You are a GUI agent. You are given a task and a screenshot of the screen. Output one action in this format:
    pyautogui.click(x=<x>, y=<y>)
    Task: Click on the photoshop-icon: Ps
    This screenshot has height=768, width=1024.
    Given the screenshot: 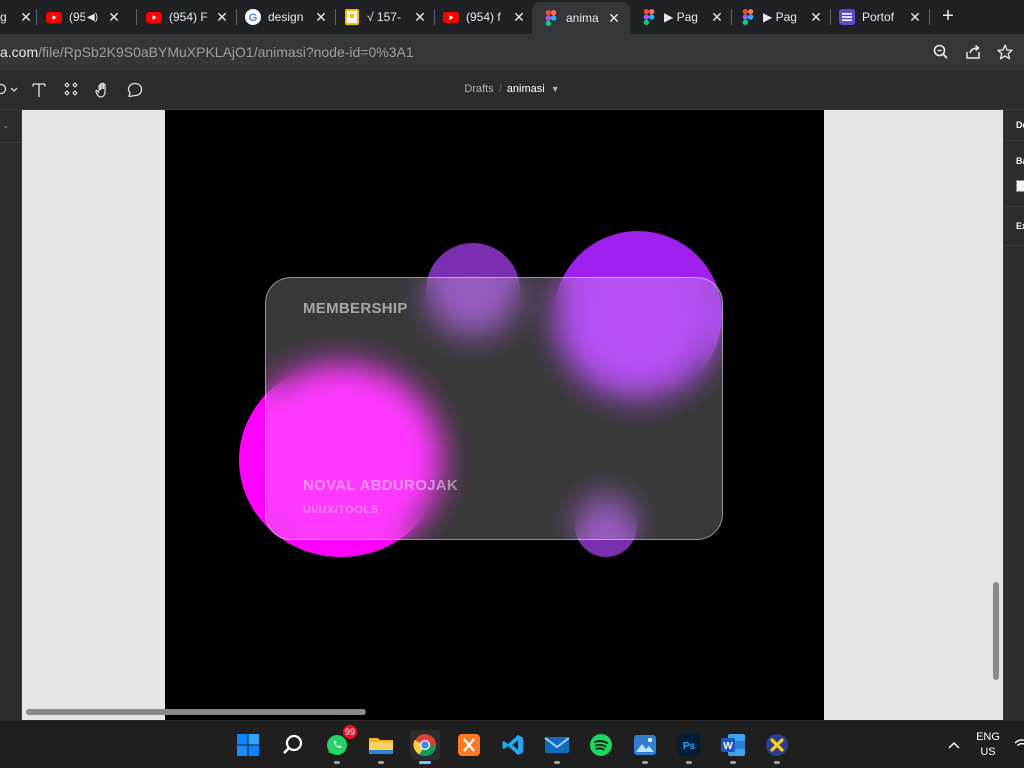 What is the action you would take?
    pyautogui.click(x=689, y=747)
    